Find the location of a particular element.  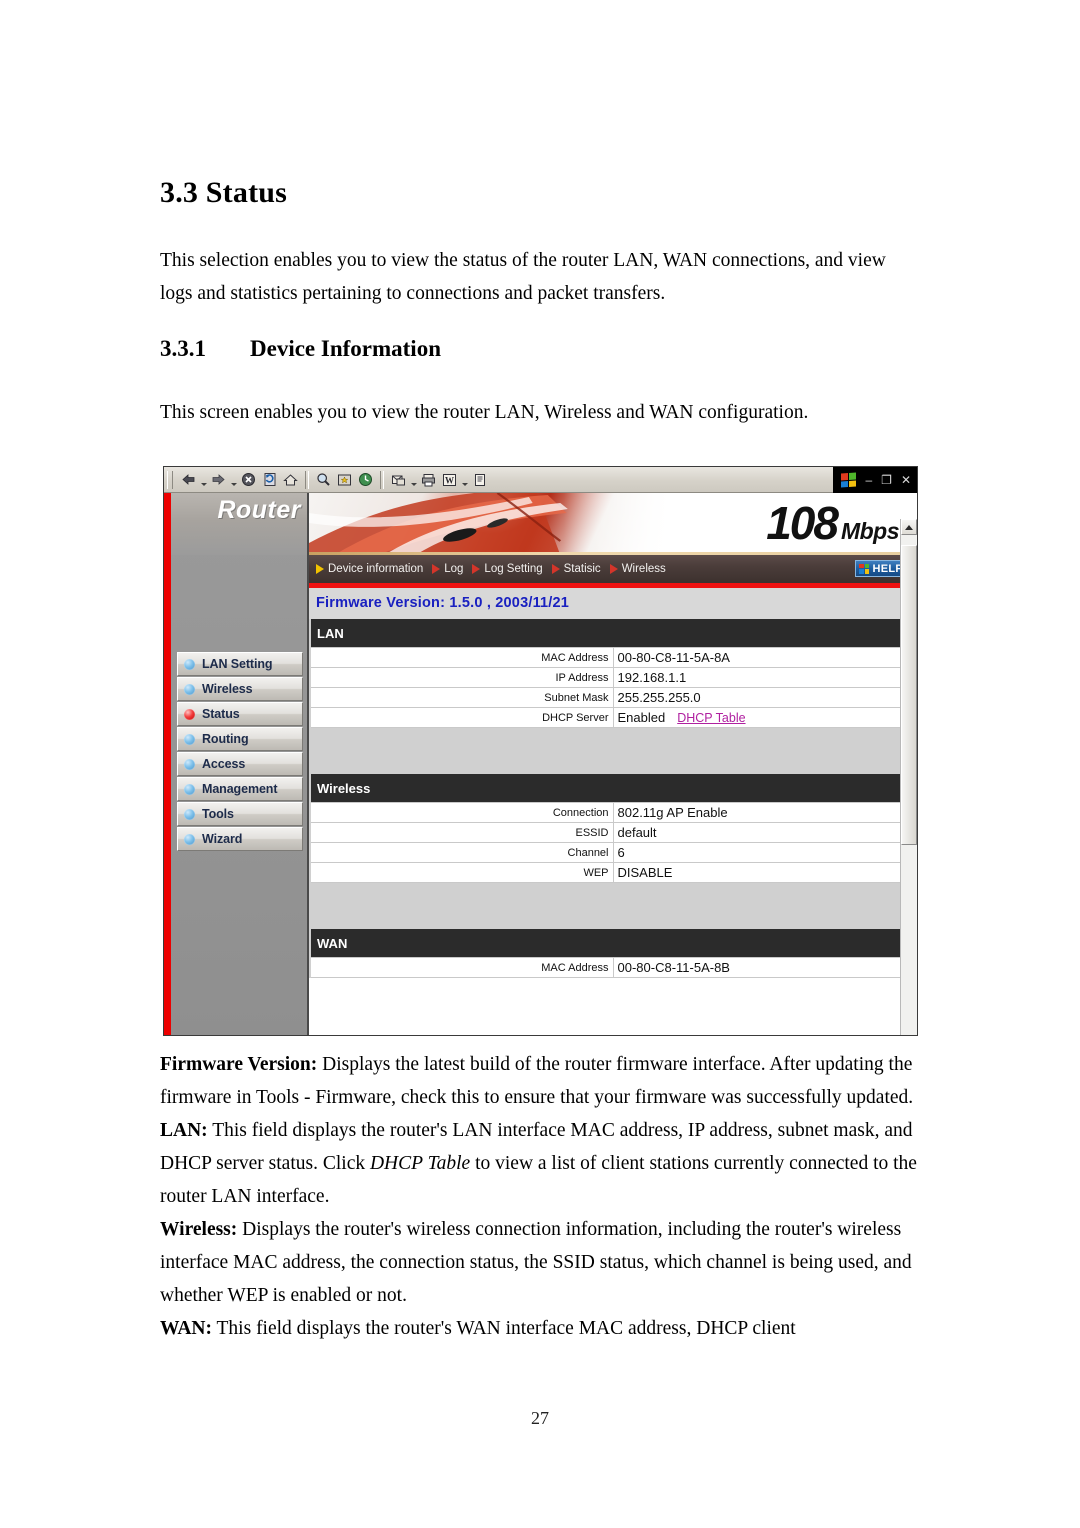

nav-item-label: Log is located at coordinates (454, 569).